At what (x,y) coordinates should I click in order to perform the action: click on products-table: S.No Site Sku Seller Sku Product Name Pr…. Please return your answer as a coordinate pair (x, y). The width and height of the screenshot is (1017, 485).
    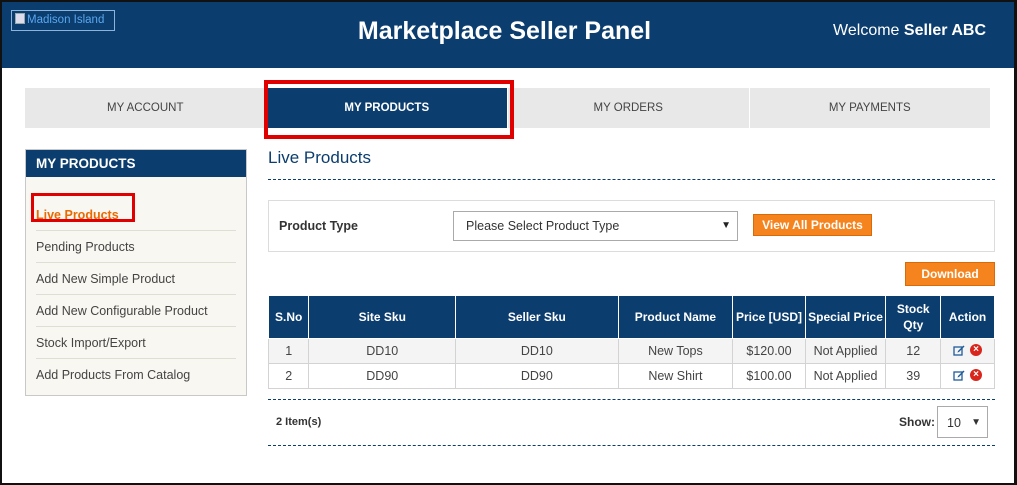
    Looking at the image, I should click on (631, 342).